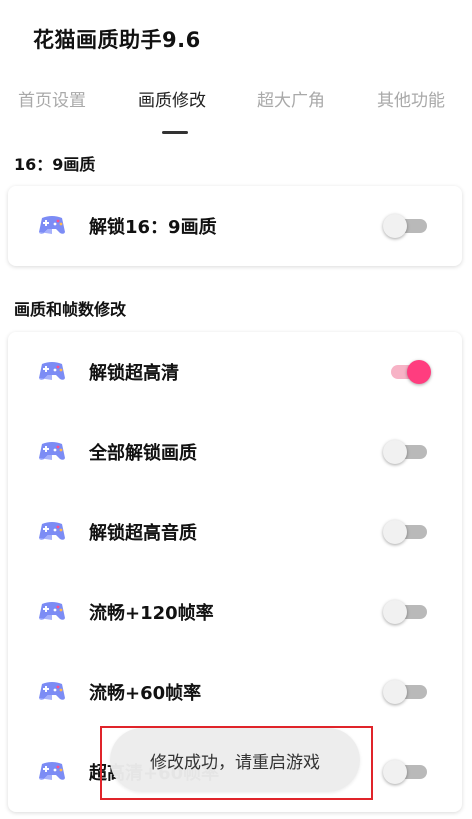 This screenshot has width=472, height=819. What do you see at coordinates (172, 98) in the screenshot?
I see `tab-quality-edit: 画质修改` at bounding box center [172, 98].